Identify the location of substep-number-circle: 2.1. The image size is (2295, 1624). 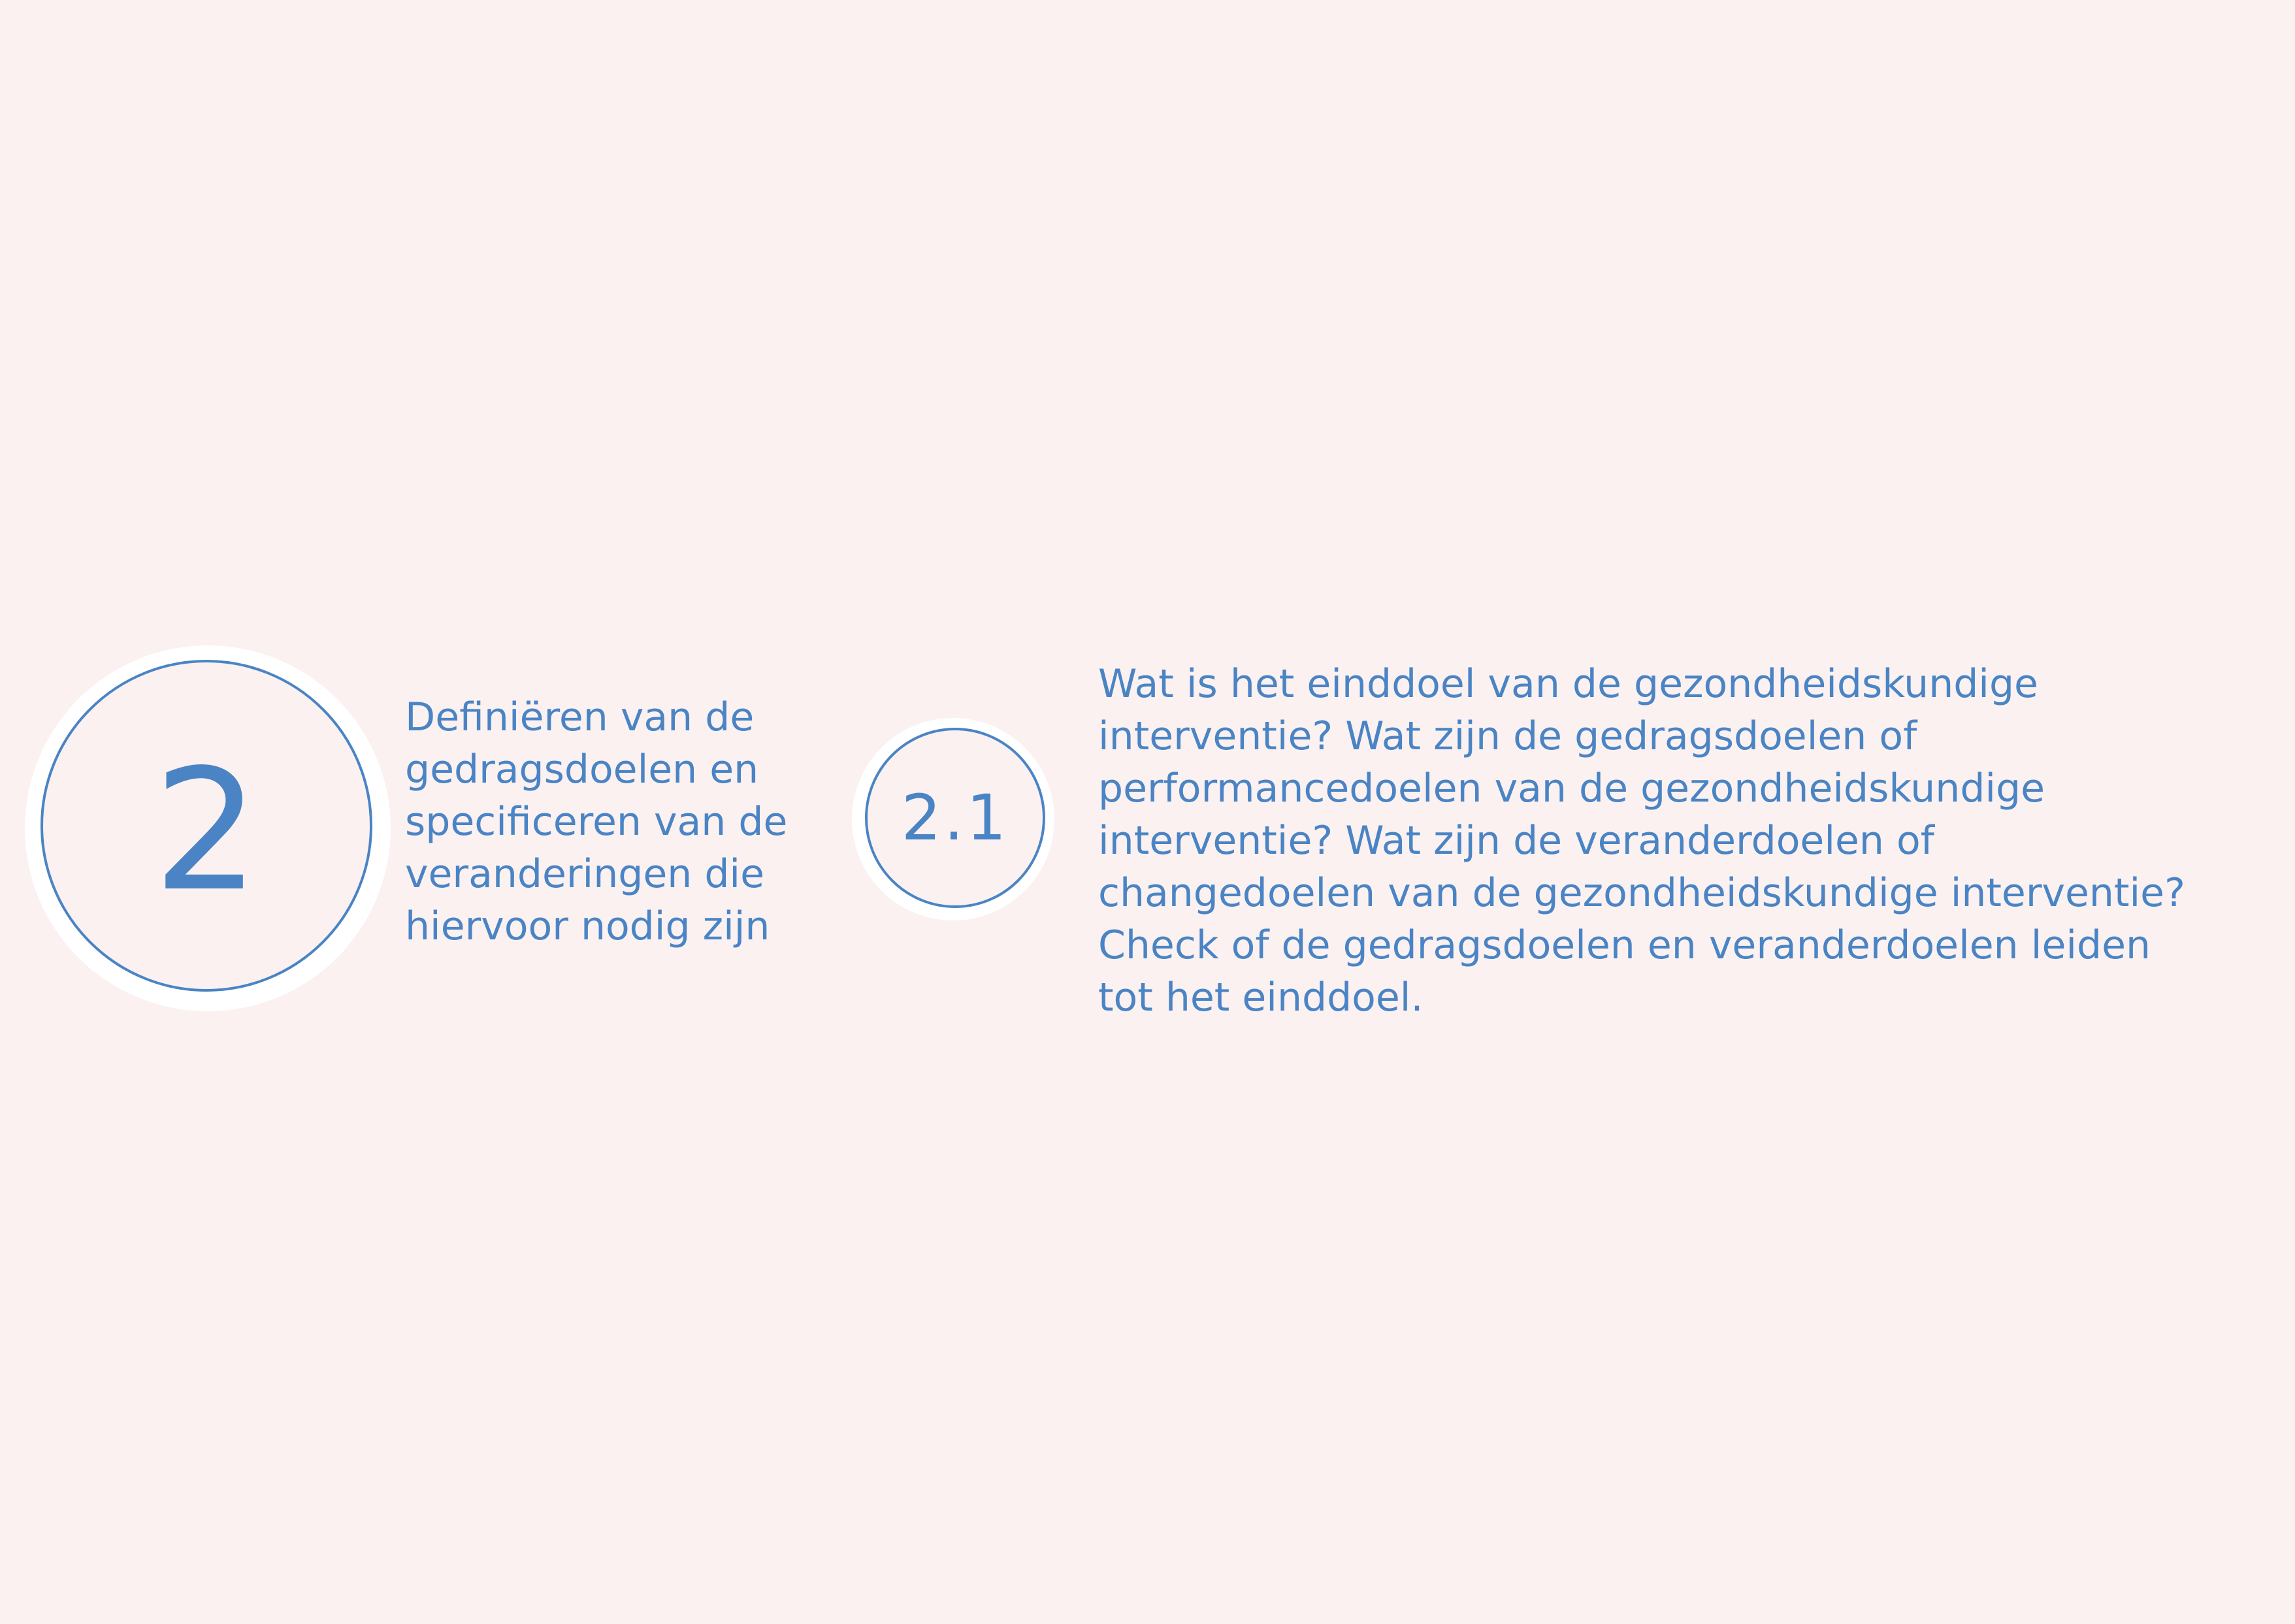
(955, 818).